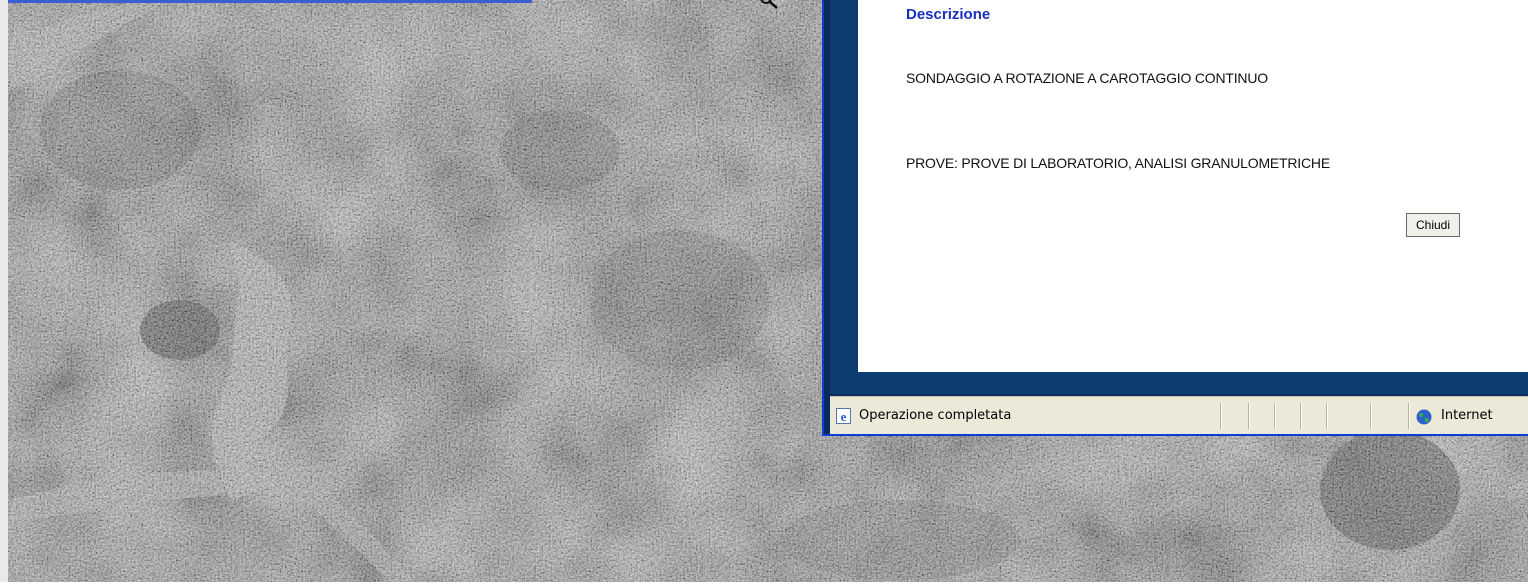 This screenshot has width=1528, height=588. Describe the element at coordinates (764, 585) in the screenshot. I see `map-bottom-border` at that location.